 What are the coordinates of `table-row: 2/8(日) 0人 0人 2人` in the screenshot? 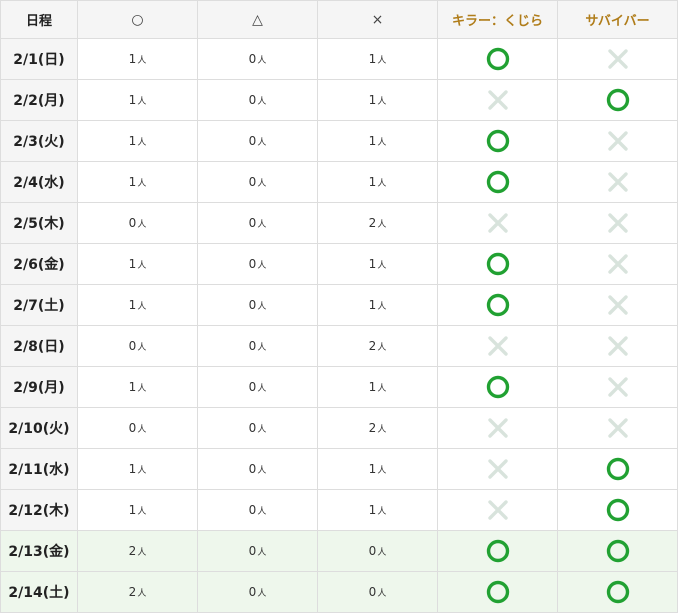 It's located at (339, 346).